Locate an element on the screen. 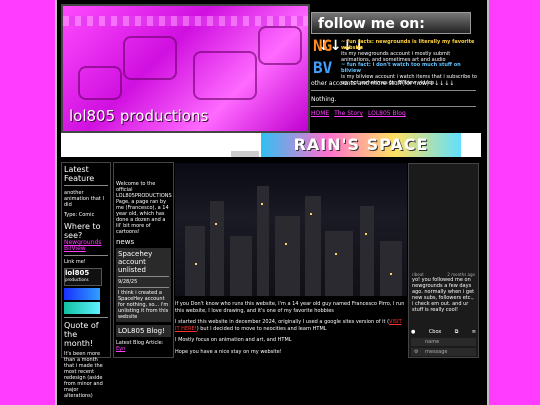 Image resolution: width=540 pixels, height=405 pixels. popout-icon: ⧉ is located at coordinates (457, 332).